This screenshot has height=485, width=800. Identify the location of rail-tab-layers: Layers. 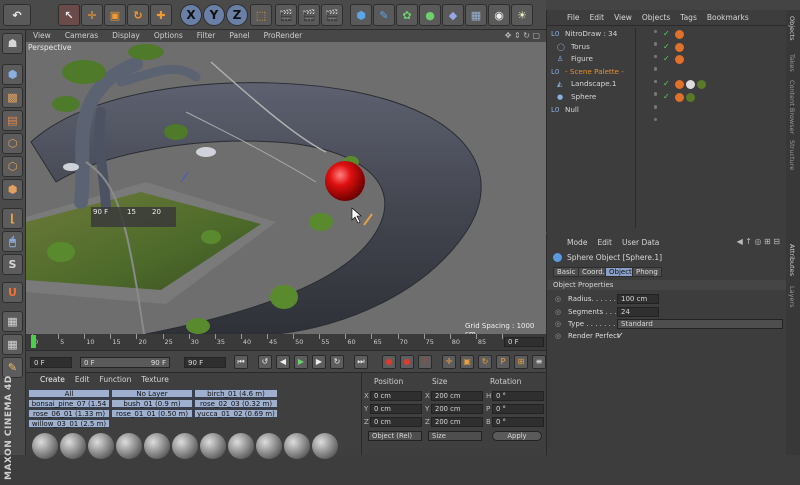
(792, 297).